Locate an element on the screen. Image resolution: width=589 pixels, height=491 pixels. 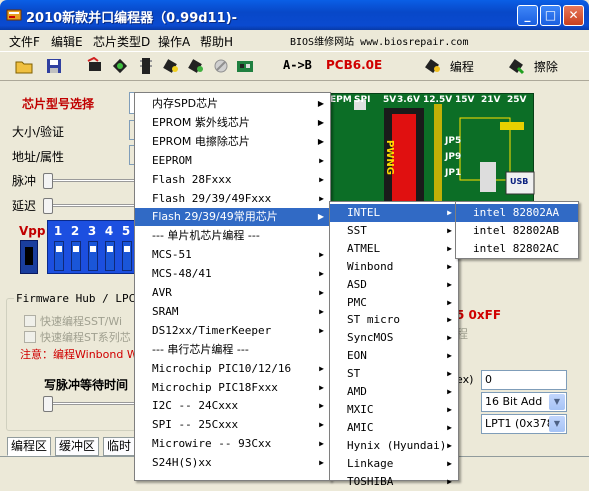
manufacturer-item: MXIC ▶ is located at coordinates (394, 410).